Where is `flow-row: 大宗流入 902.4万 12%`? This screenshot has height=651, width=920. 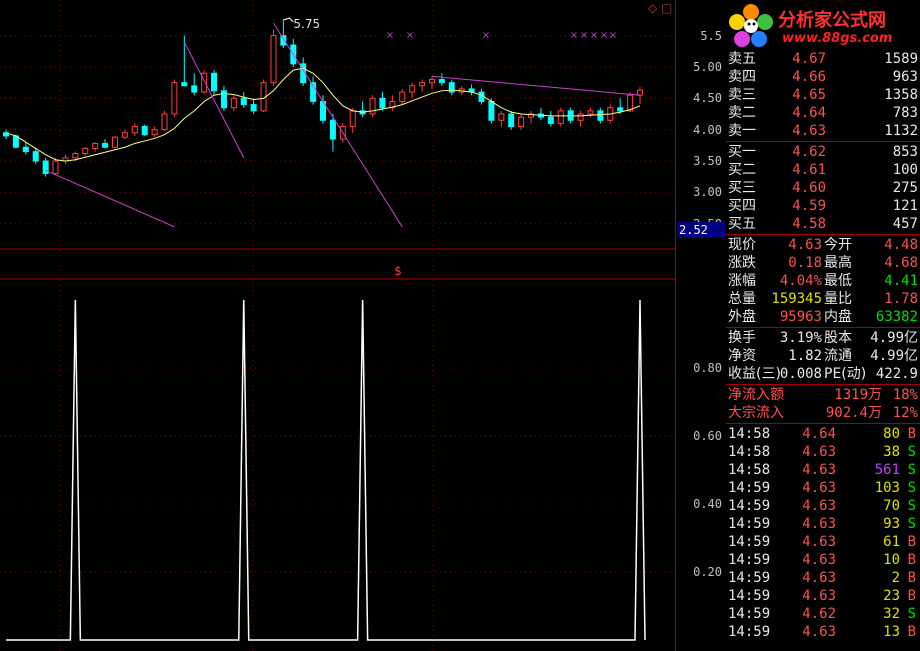
flow-row: 大宗流入 902.4万 12% is located at coordinates (823, 413).